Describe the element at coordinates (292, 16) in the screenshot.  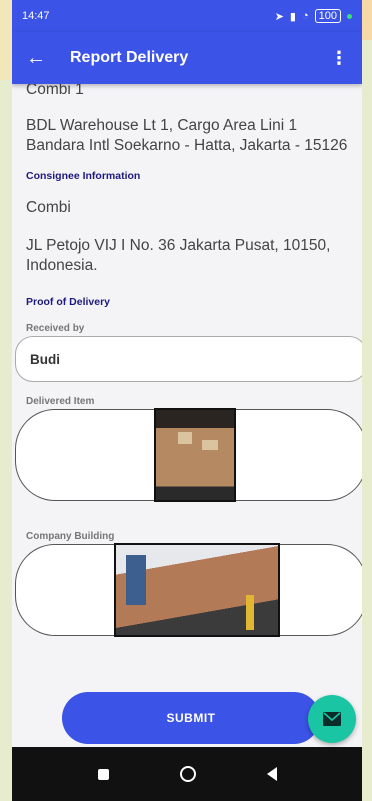
I see `signal-icon: ▮` at that location.